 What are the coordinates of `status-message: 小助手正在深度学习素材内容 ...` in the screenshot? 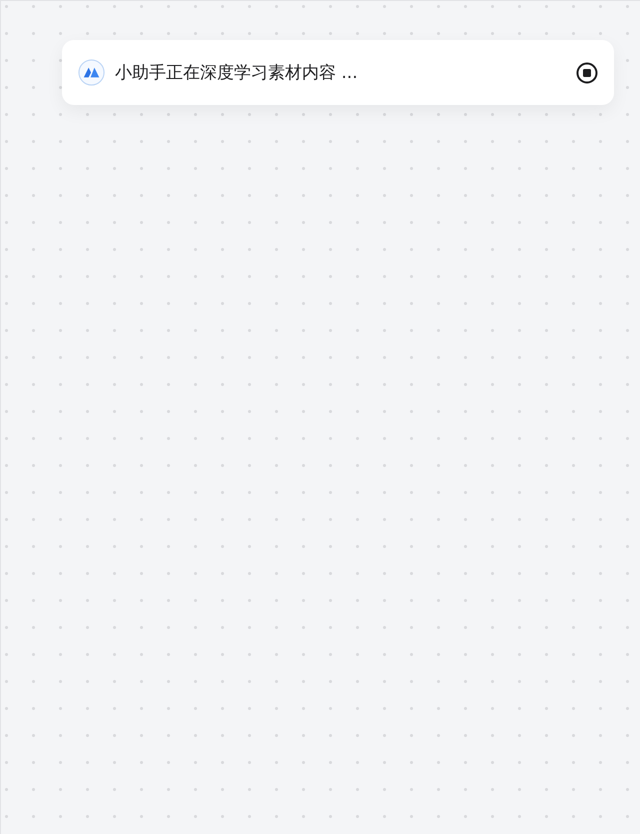 It's located at (237, 73).